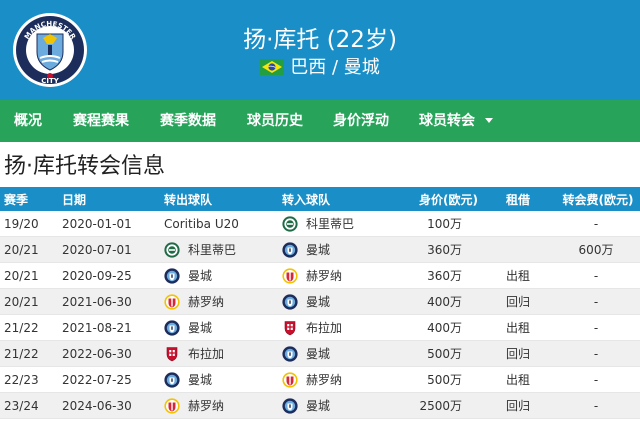 The width and height of the screenshot is (640, 425). Describe the element at coordinates (320, 121) in the screenshot. I see `nav-bar: 概况 赛程赛果 赛季数据 球员历史 身价浮动 球员转会` at that location.